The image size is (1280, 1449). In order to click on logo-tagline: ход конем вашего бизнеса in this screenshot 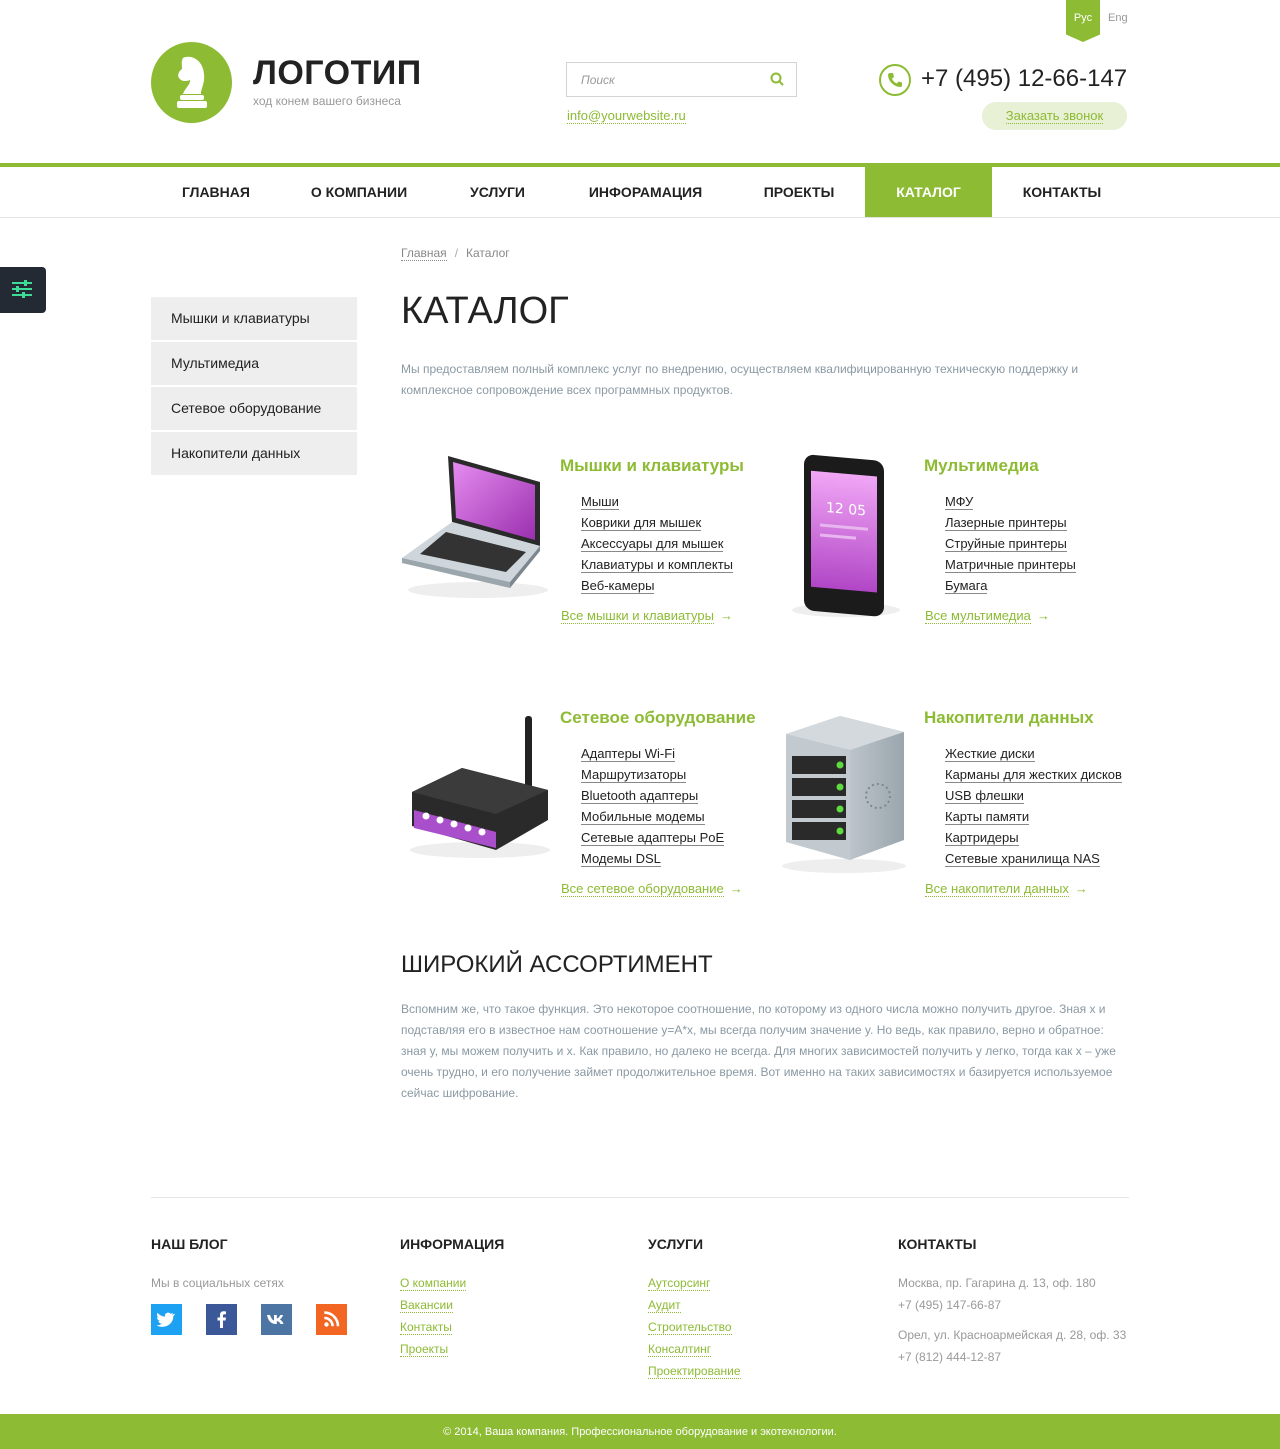, I will do `click(327, 101)`.